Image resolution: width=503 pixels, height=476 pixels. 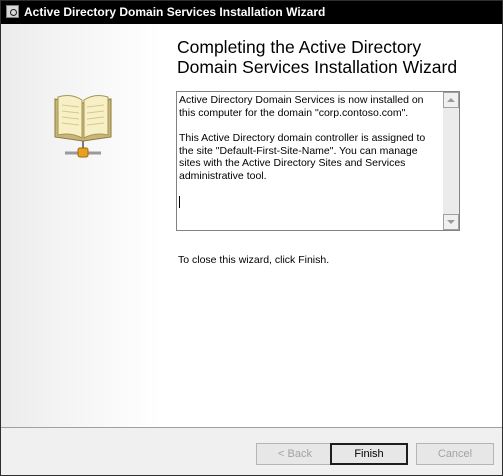 I want to click on wizard-app-icon, so click(x=12, y=11).